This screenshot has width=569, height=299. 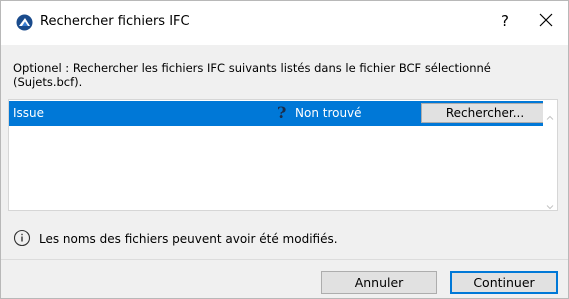 What do you see at coordinates (284, 23) in the screenshot?
I see `title-bar: Rechercher fichiers IFC ?` at bounding box center [284, 23].